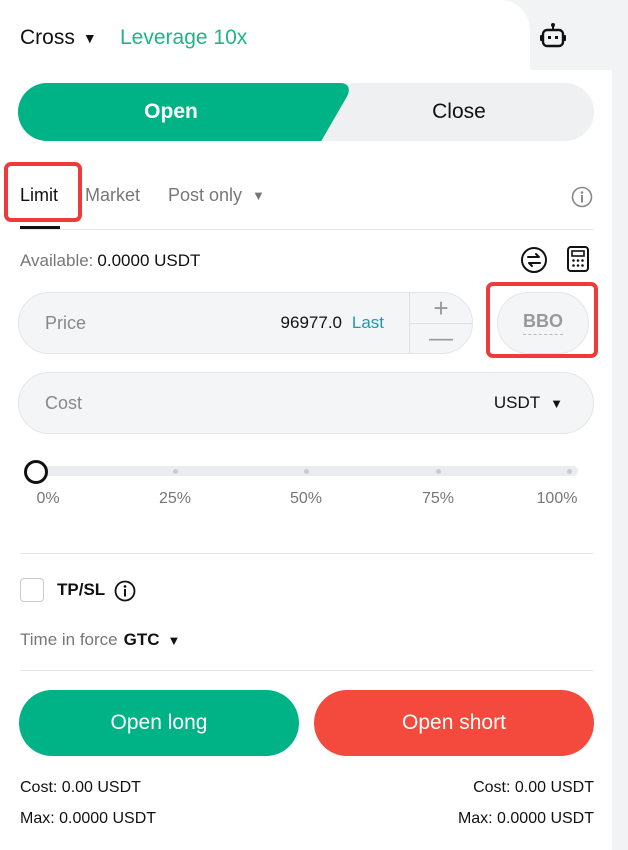  What do you see at coordinates (47, 37) in the screenshot?
I see `margin-mode-label: Cross` at bounding box center [47, 37].